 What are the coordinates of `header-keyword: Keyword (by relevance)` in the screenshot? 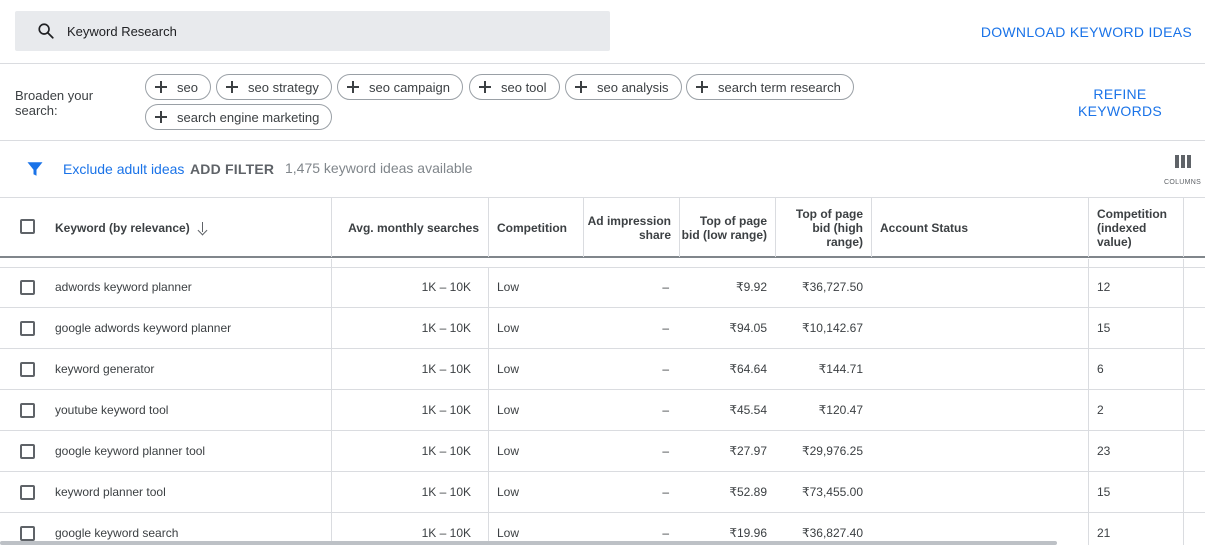 It's located at (192, 227).